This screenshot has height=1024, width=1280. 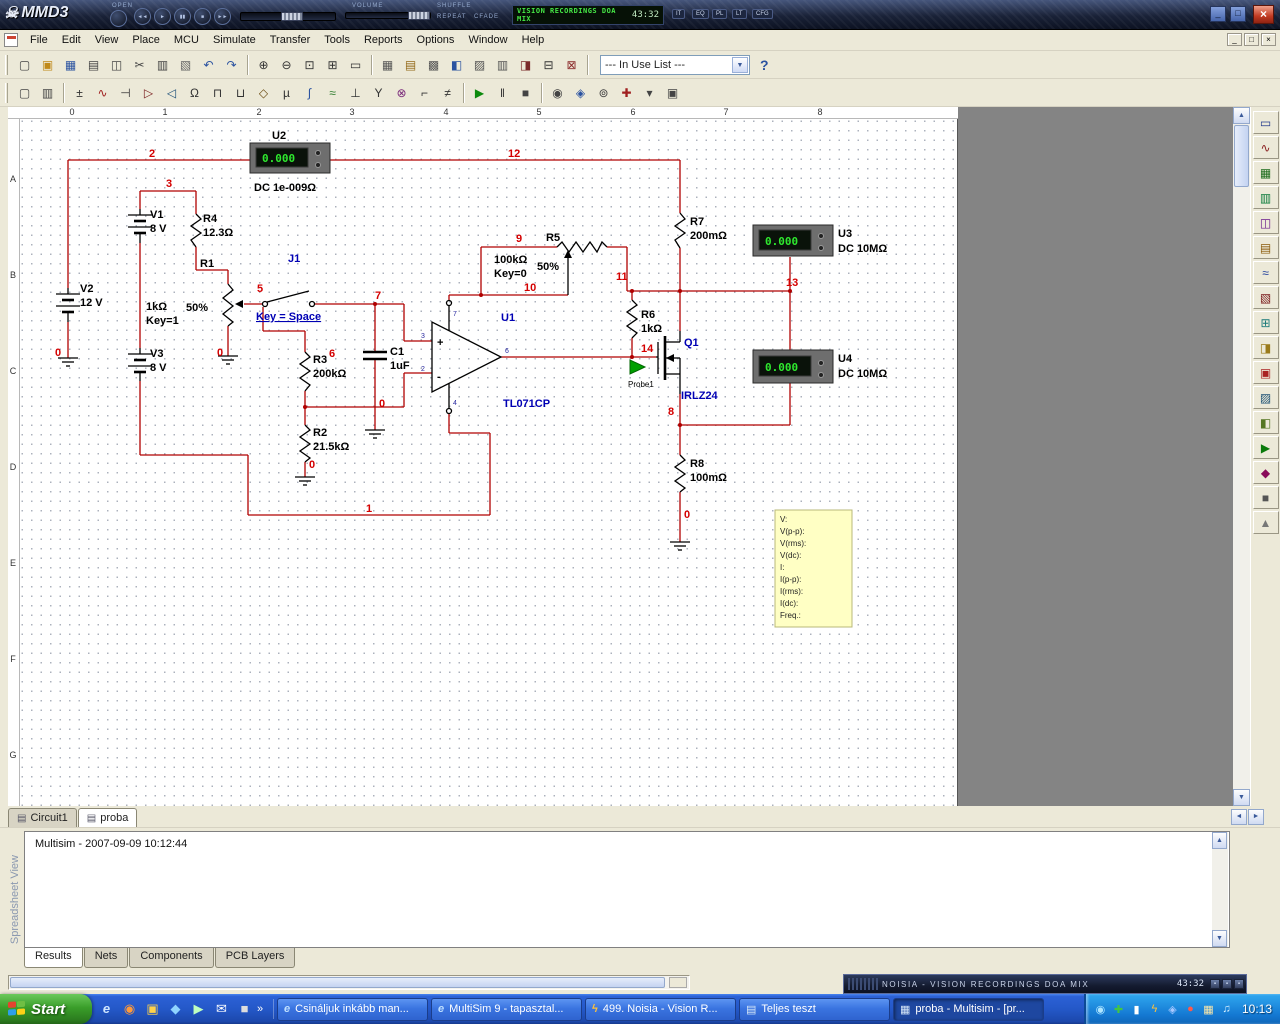 I want to click on spreadsheet-hscrollbar, so click(x=349, y=982).